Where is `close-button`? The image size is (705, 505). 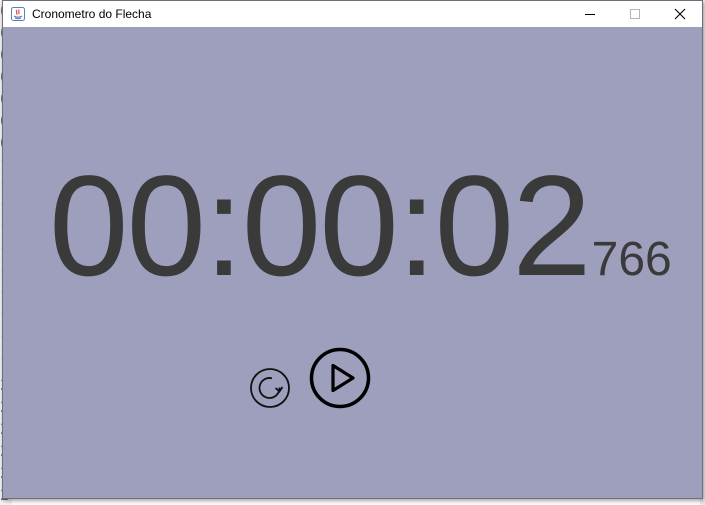 close-button is located at coordinates (679, 14).